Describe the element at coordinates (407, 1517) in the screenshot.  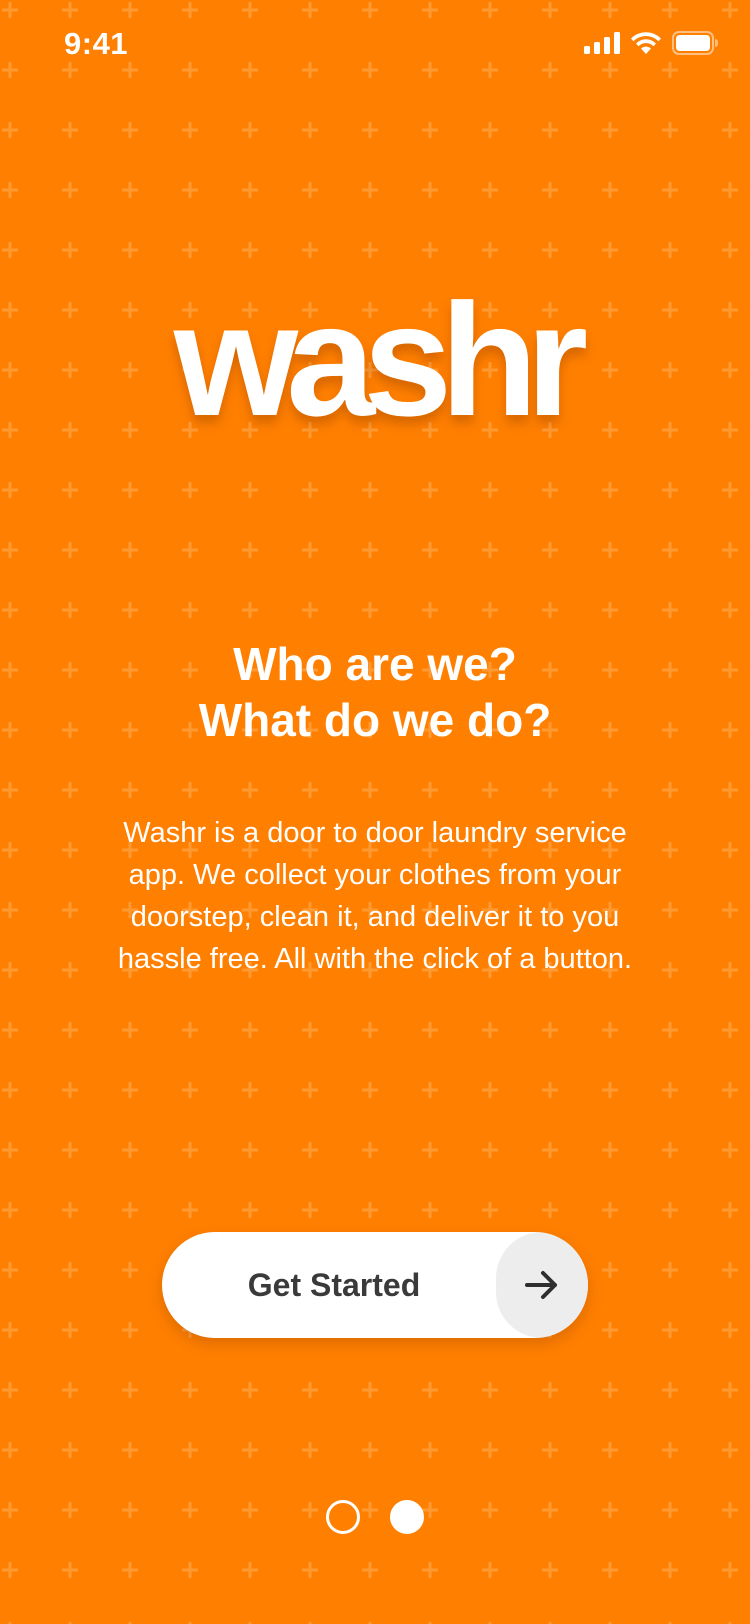
I see `page-dot-2-active` at that location.